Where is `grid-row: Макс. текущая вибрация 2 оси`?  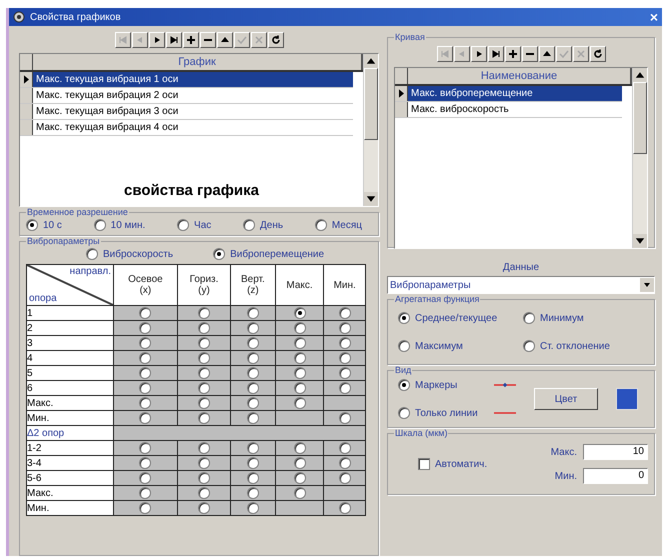
grid-row: Макс. текущая вибрация 2 оси is located at coordinates (186, 96).